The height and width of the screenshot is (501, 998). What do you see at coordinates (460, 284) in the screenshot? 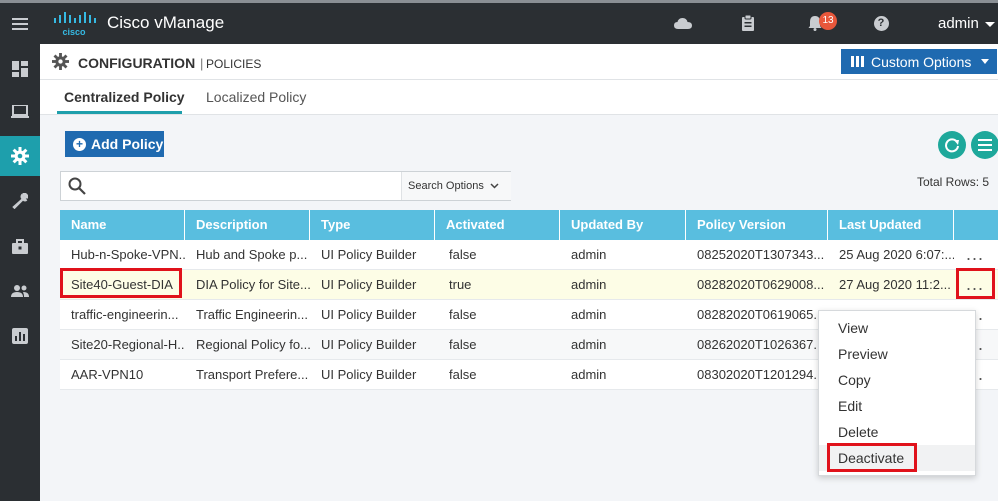
I see `cell-activated: true` at bounding box center [460, 284].